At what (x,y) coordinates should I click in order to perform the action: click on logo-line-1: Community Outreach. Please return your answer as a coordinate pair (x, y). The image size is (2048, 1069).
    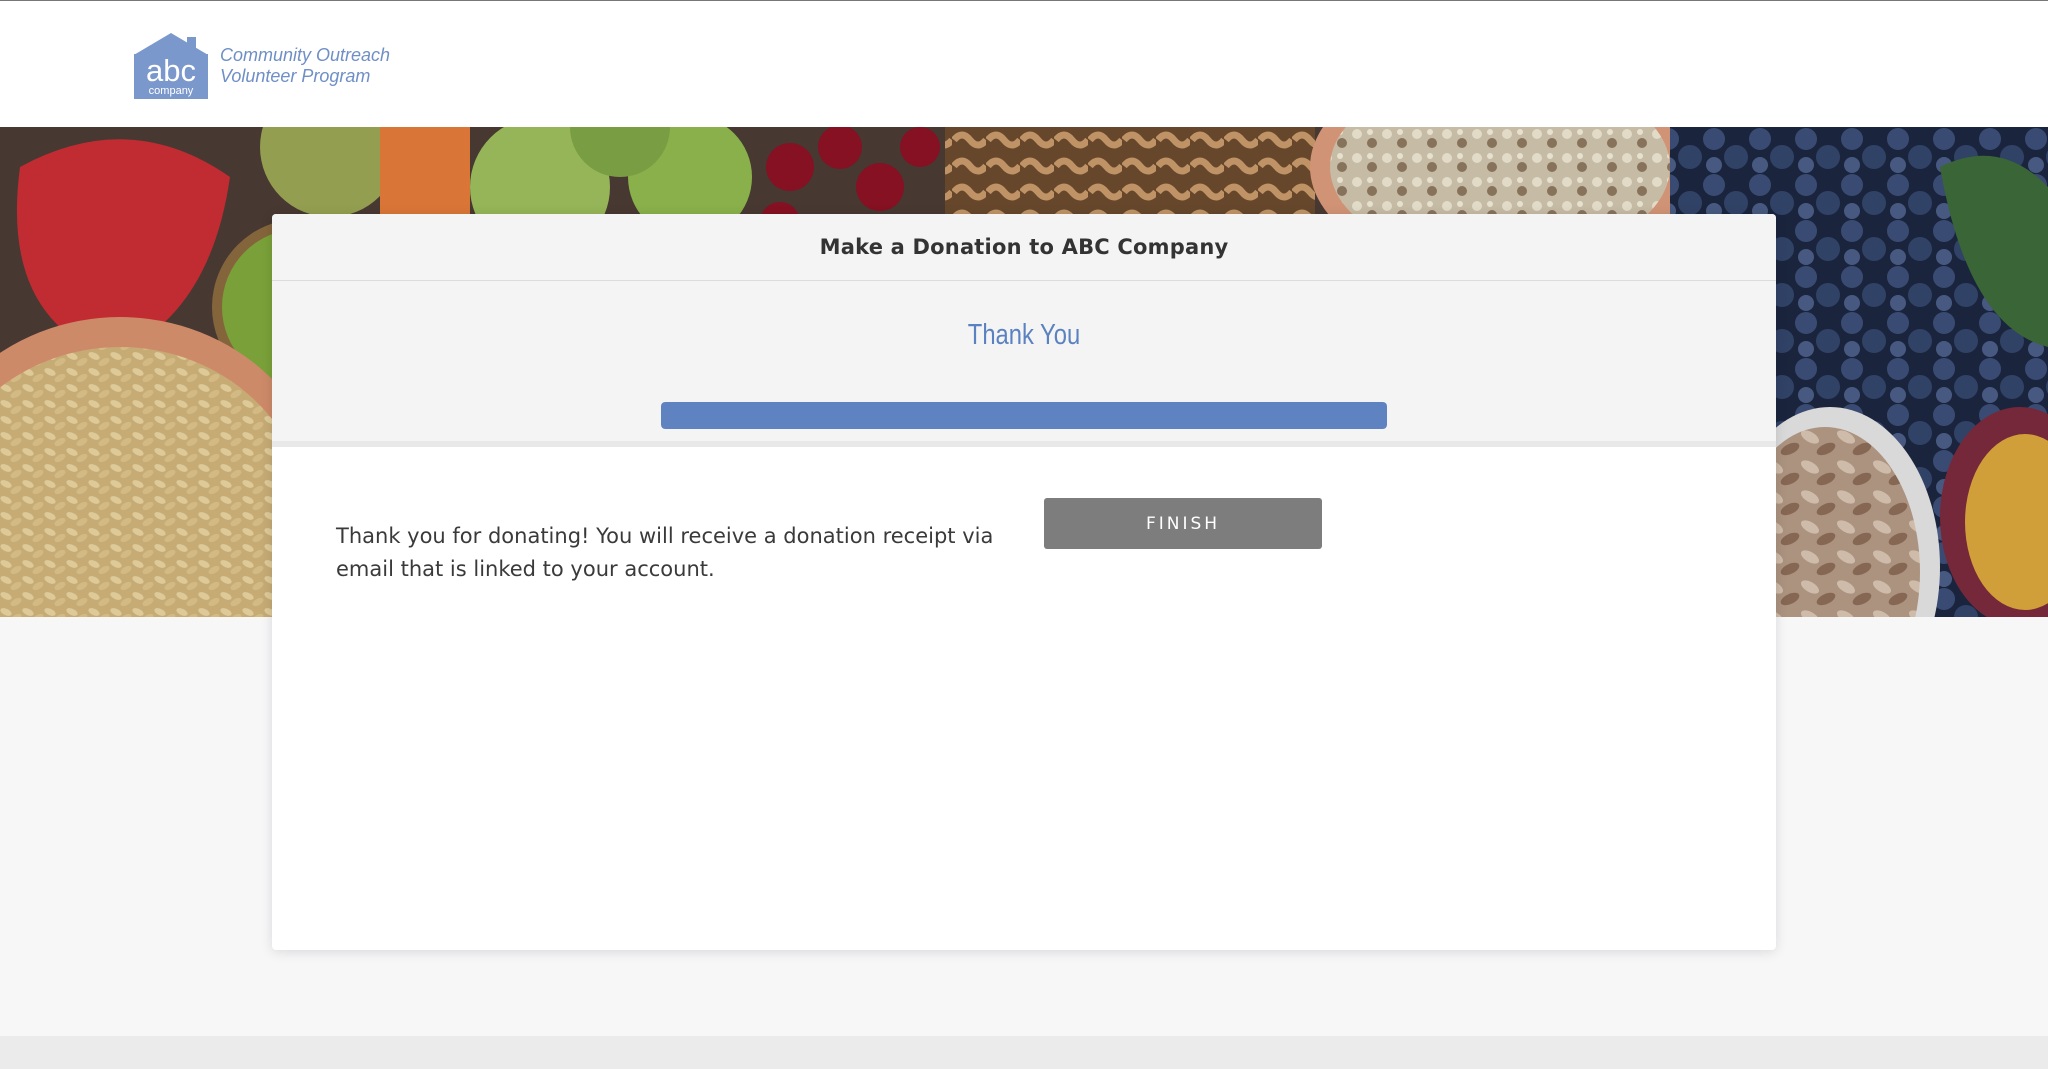
    Looking at the image, I should click on (305, 55).